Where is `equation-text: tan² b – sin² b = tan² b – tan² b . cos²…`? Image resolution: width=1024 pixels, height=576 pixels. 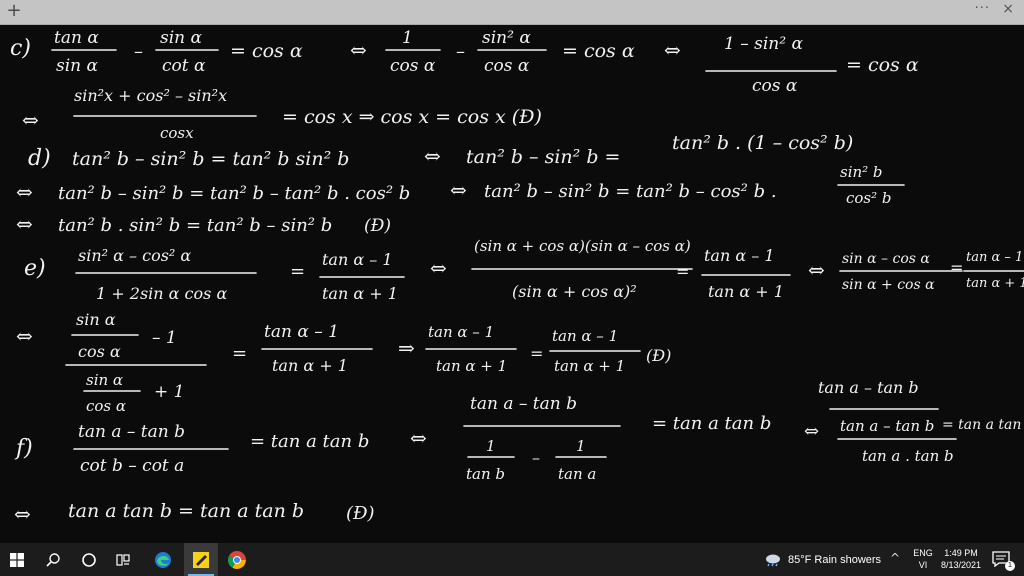
equation-text: tan² b – sin² b = tan² b – tan² b . cos²… is located at coordinates (234, 193).